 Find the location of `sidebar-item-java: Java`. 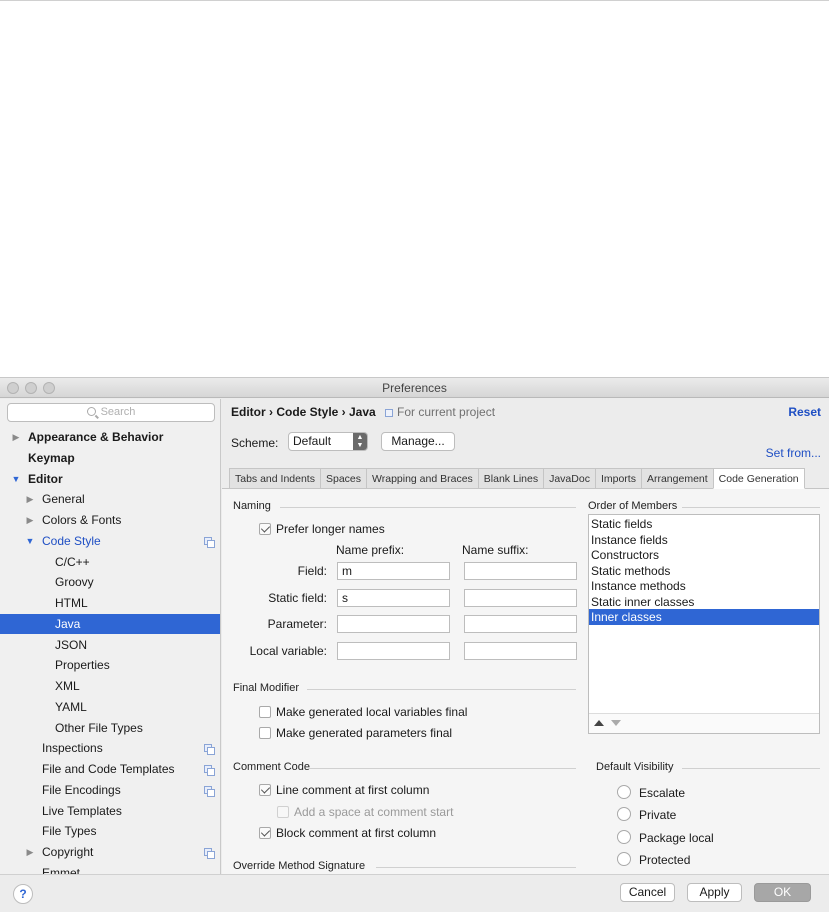

sidebar-item-java: Java is located at coordinates (110, 623).